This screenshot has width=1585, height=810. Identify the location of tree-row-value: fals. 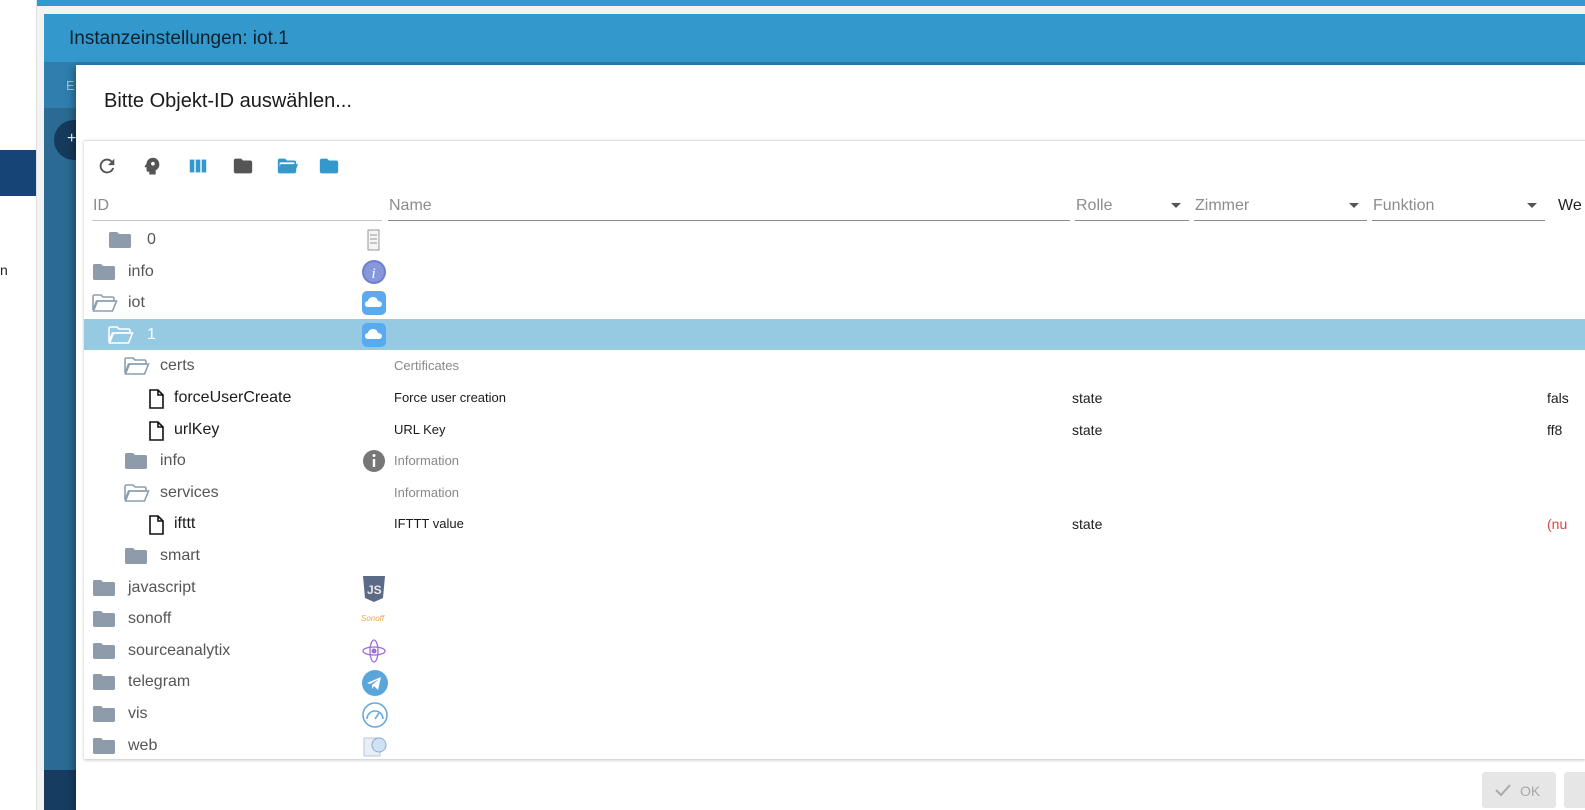
(1558, 398).